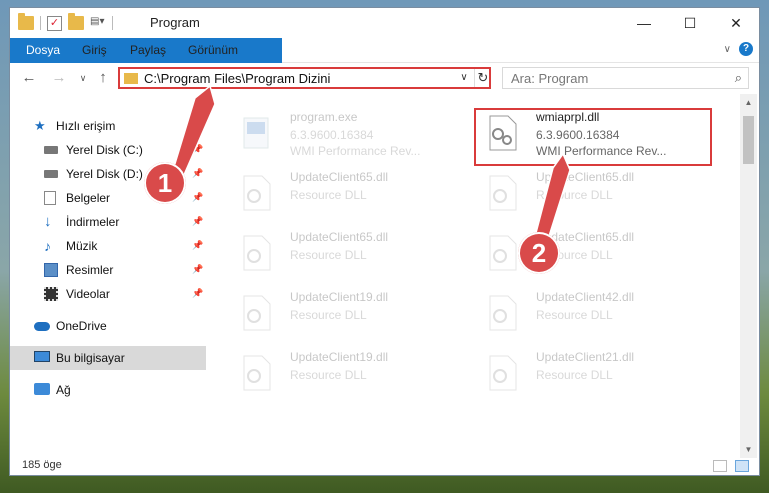  I want to click on step-badge-1: 1, so click(165, 183).